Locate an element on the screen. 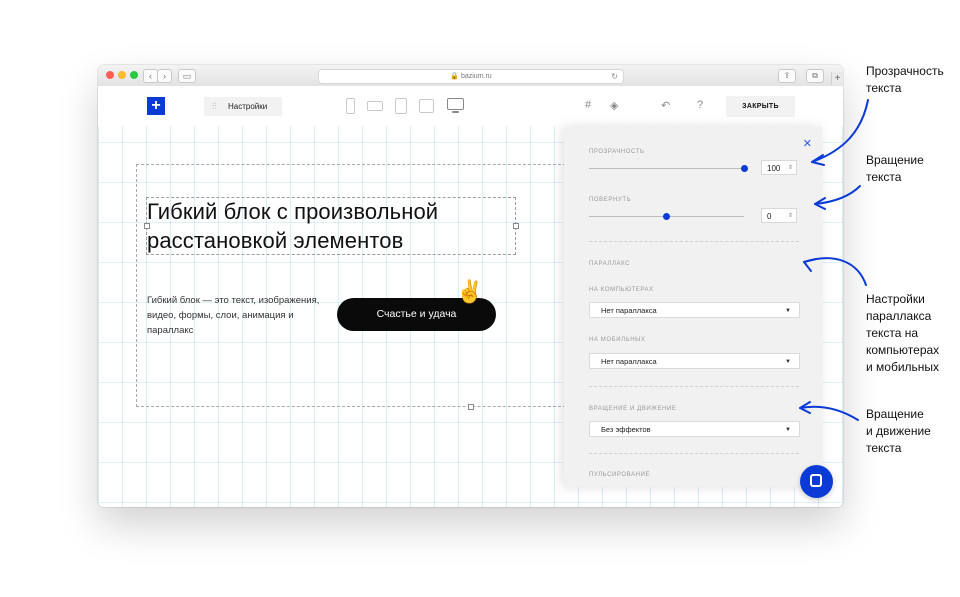 This screenshot has height=597, width=960. support-chat-button is located at coordinates (816, 481).